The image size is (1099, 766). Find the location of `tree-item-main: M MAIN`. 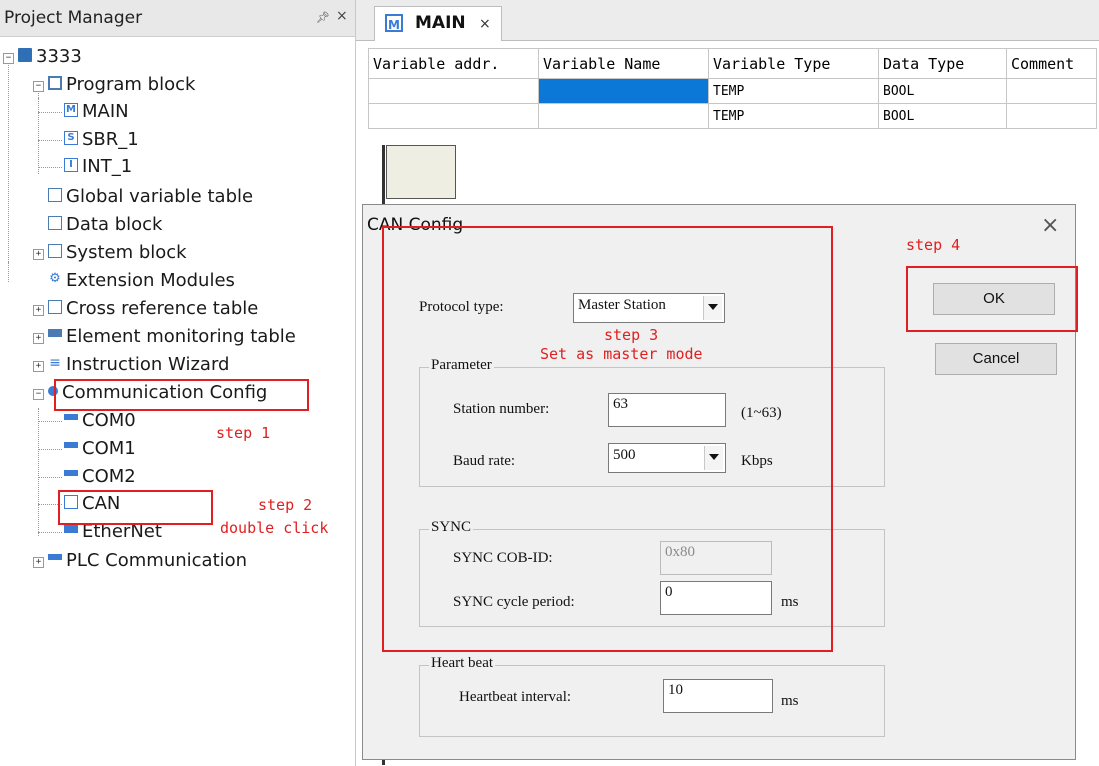

tree-item-main: M MAIN is located at coordinates (96, 112).